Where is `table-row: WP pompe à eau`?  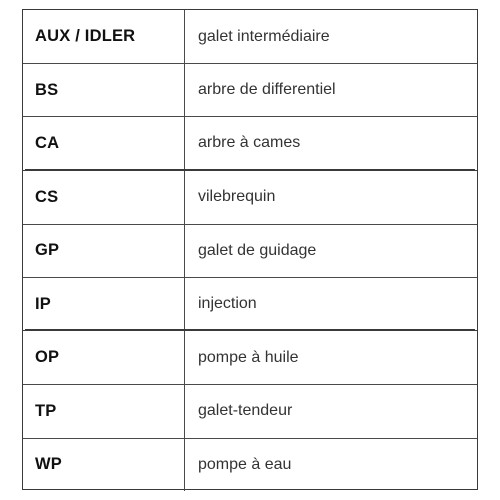 table-row: WP pompe à eau is located at coordinates (250, 464).